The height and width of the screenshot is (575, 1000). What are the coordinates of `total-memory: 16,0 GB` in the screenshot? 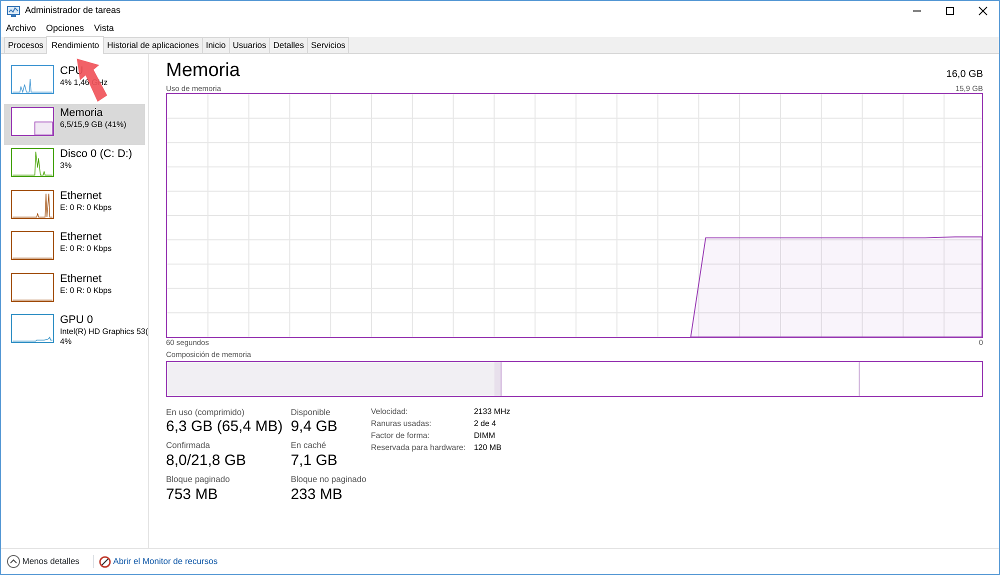 It's located at (964, 75).